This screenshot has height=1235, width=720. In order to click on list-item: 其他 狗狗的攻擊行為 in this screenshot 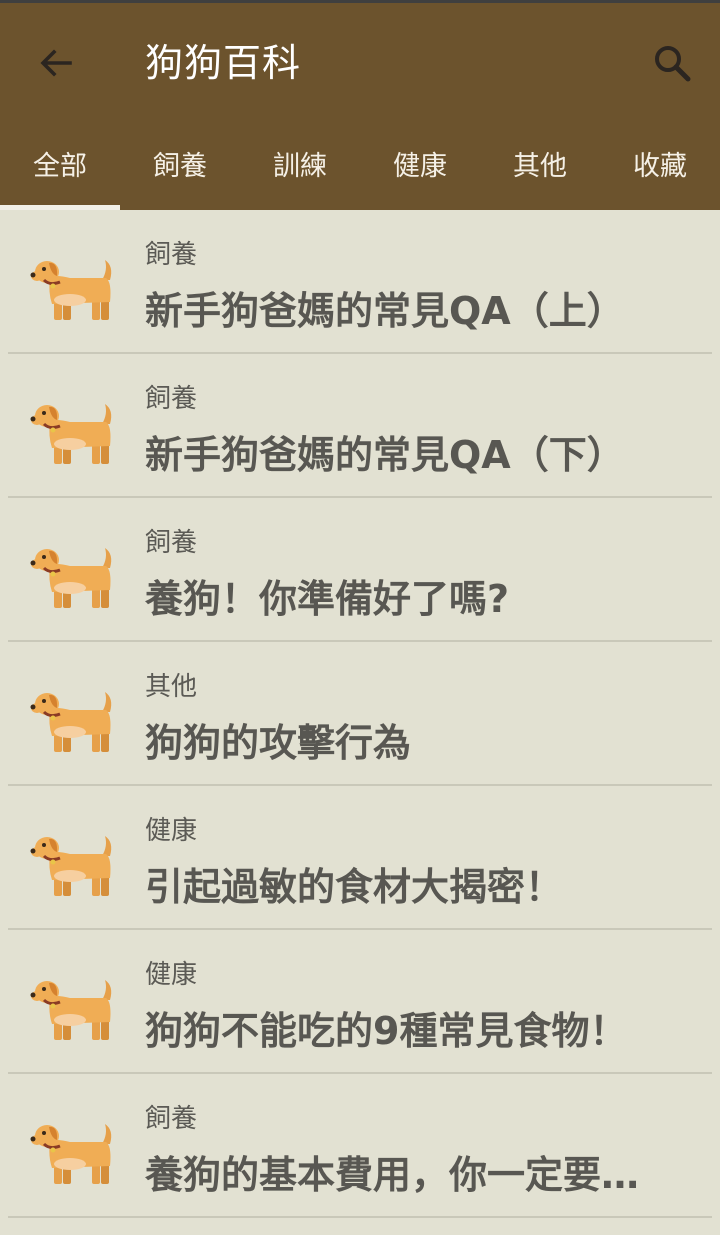, I will do `click(360, 714)`.